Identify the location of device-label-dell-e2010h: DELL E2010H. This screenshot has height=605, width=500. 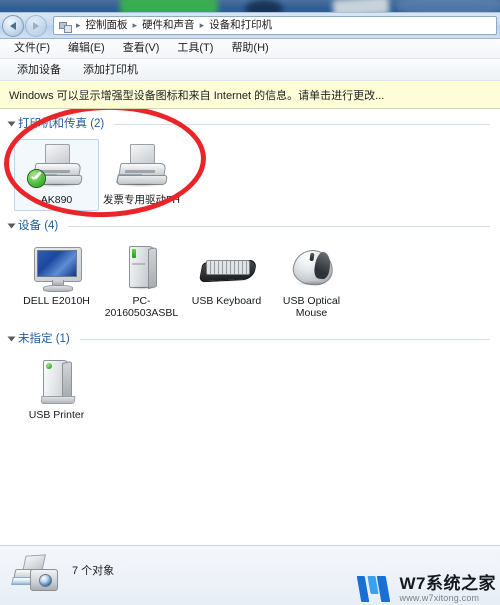
(56, 301).